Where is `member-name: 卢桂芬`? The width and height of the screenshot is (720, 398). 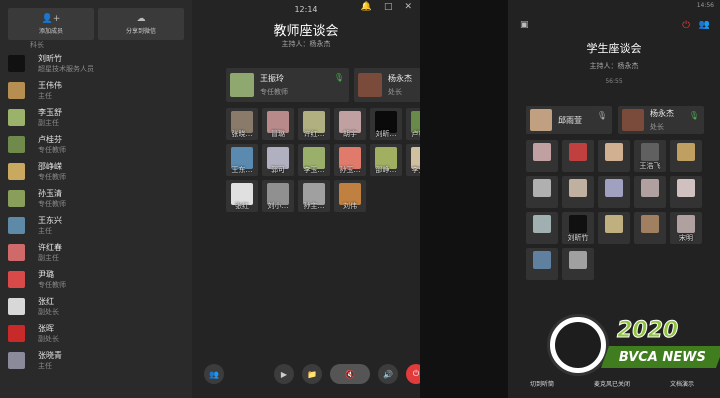 member-name: 卢桂芬 is located at coordinates (50, 139).